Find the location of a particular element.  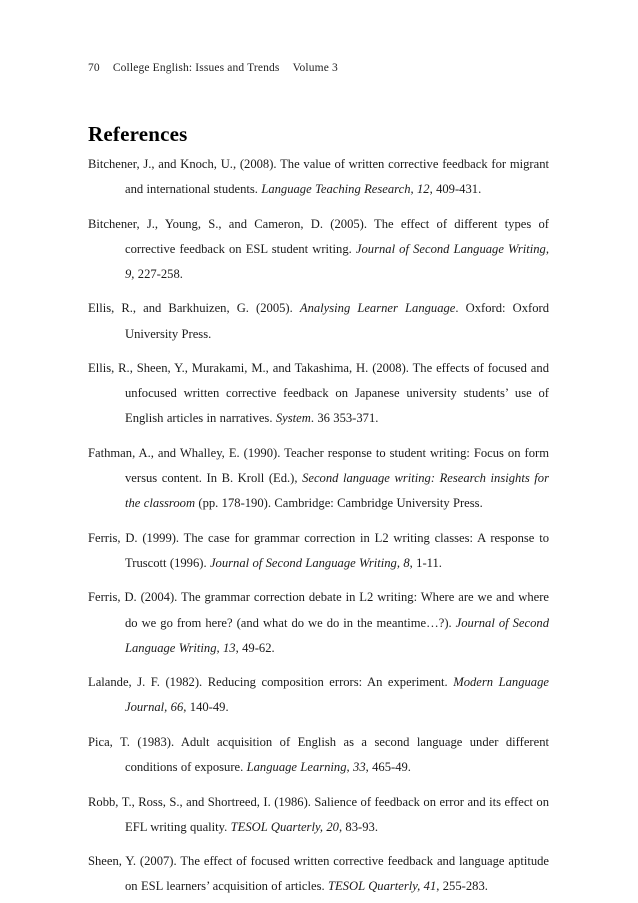

reference-title-italic: Journal of Second Language Writing, 8 is located at coordinates (309, 562).